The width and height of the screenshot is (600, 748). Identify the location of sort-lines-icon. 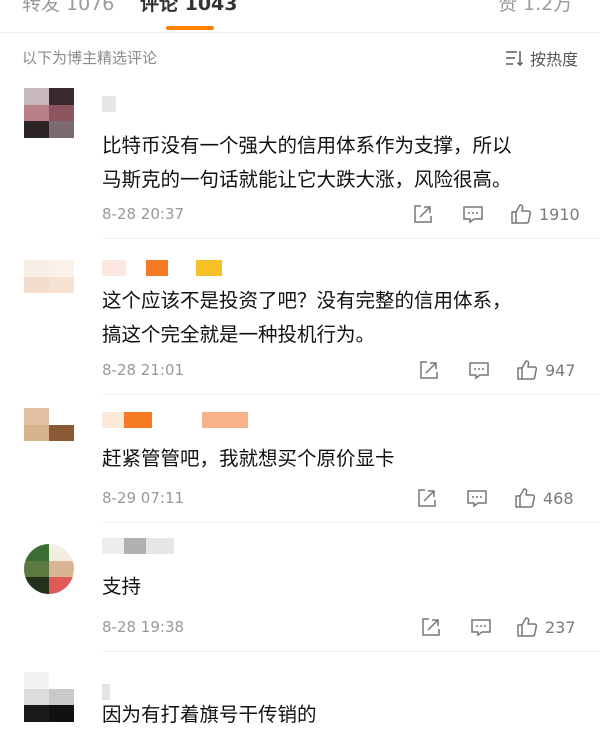
(514, 59).